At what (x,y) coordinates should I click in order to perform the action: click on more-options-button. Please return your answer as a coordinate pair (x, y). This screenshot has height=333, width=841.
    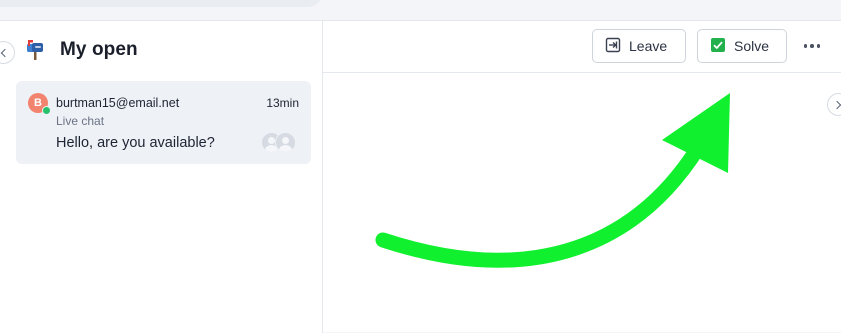
    Looking at the image, I should click on (812, 46).